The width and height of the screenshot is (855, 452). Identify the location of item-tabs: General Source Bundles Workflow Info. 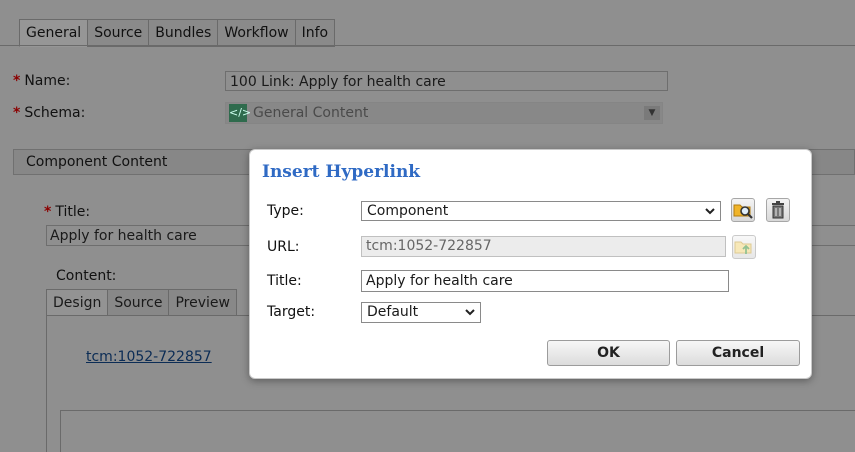
(177, 33).